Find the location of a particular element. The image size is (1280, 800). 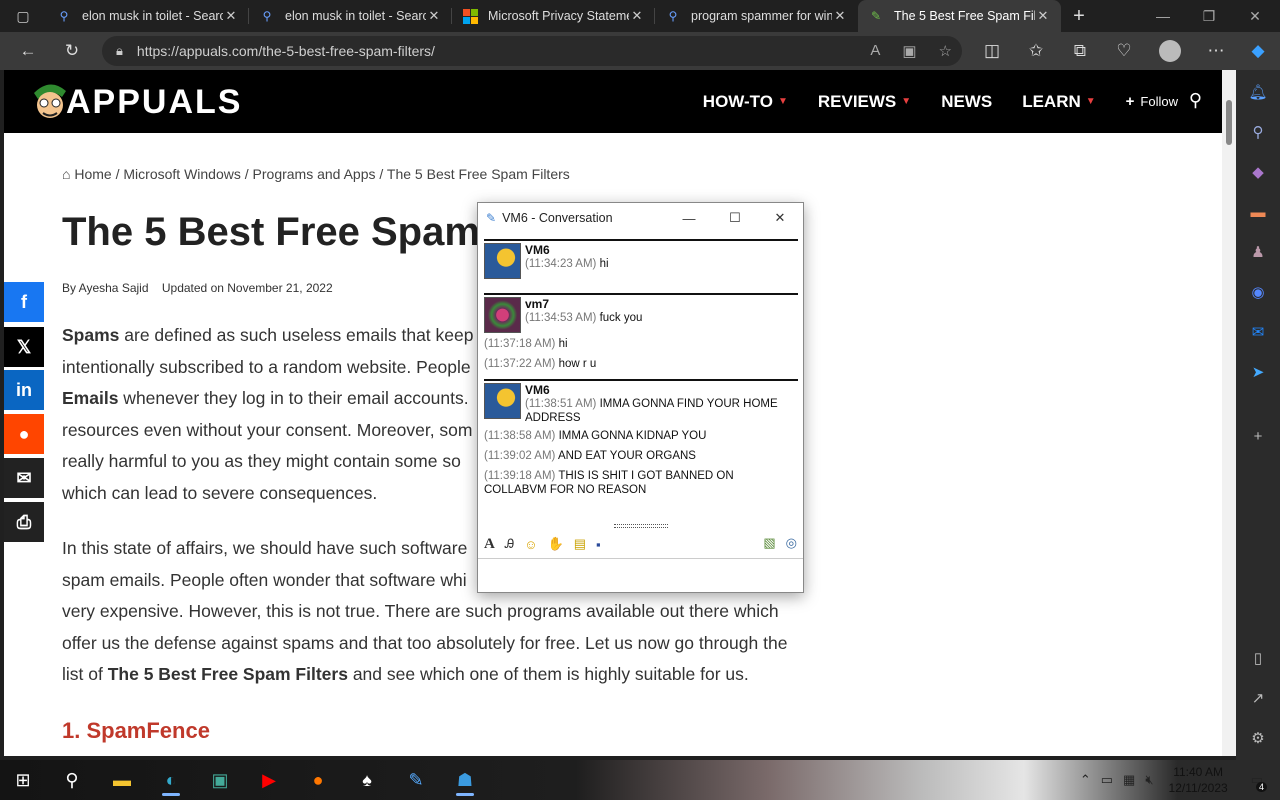

tab-2: ⚲ elon musk in toilet - Search ✕ is located at coordinates (350, 16).